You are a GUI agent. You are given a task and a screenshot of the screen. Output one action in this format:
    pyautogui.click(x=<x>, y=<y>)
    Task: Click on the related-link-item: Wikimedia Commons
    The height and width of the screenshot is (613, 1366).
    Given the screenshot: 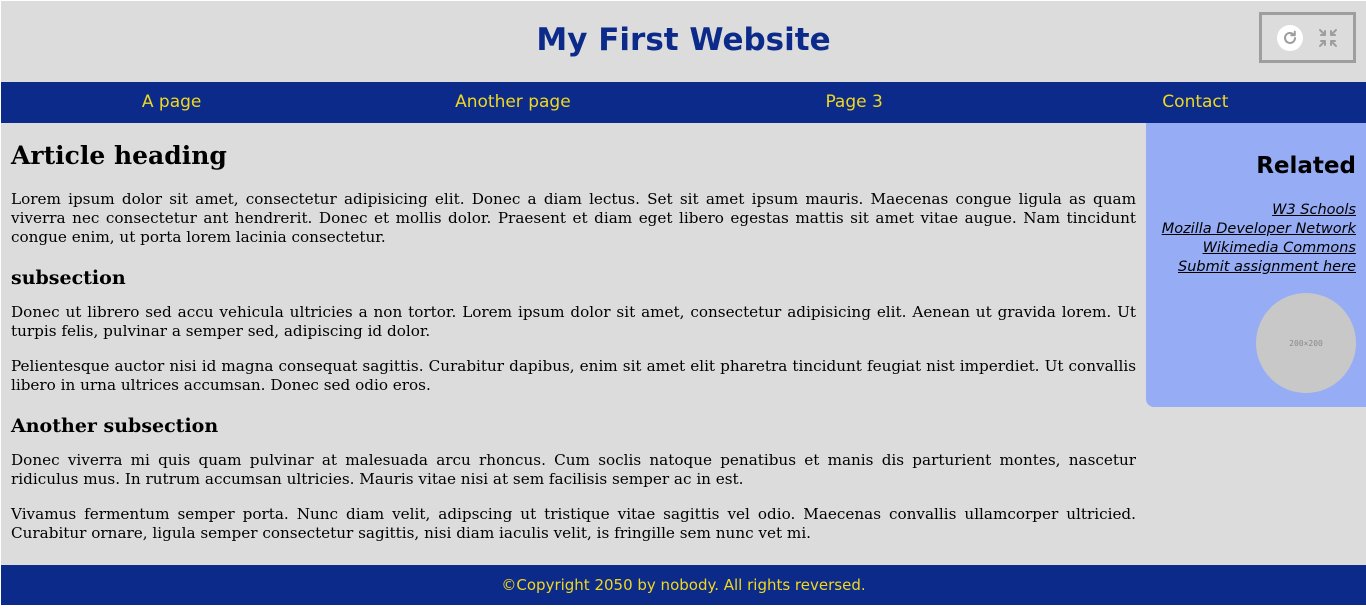 What is the action you would take?
    pyautogui.click(x=1259, y=248)
    